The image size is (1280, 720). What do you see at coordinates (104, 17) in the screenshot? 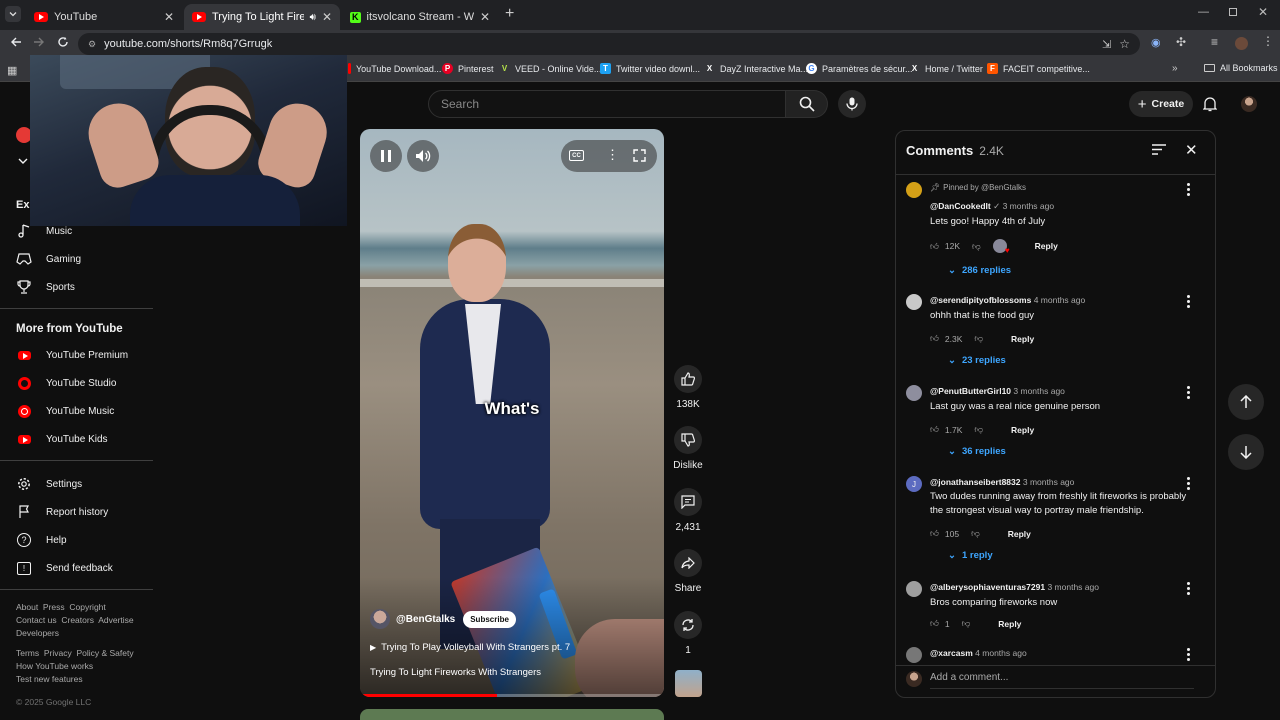
I see `browser-tab-youtube: YouTube ✕` at bounding box center [104, 17].